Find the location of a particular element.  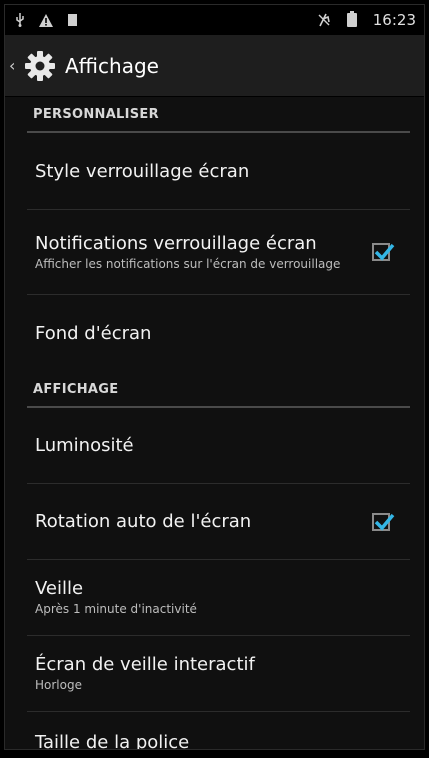

section-header-personnaliser: PERSONNALISER is located at coordinates (218, 115).